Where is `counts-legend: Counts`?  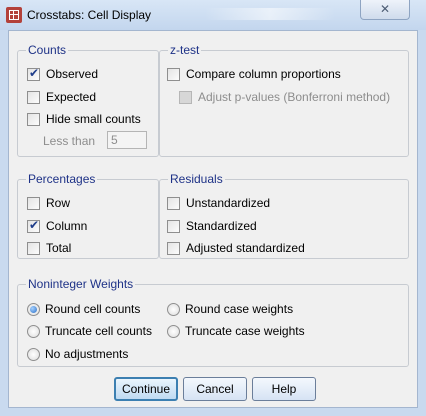 counts-legend: Counts is located at coordinates (47, 50).